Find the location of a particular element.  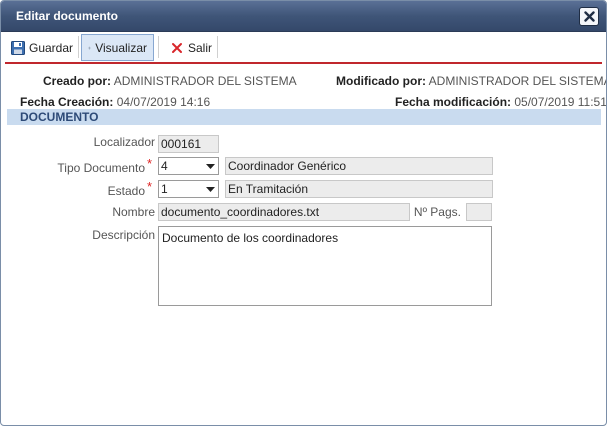

created-by: Creado por: ADMINISTRADOR DEL SISTEMA is located at coordinates (170, 81).